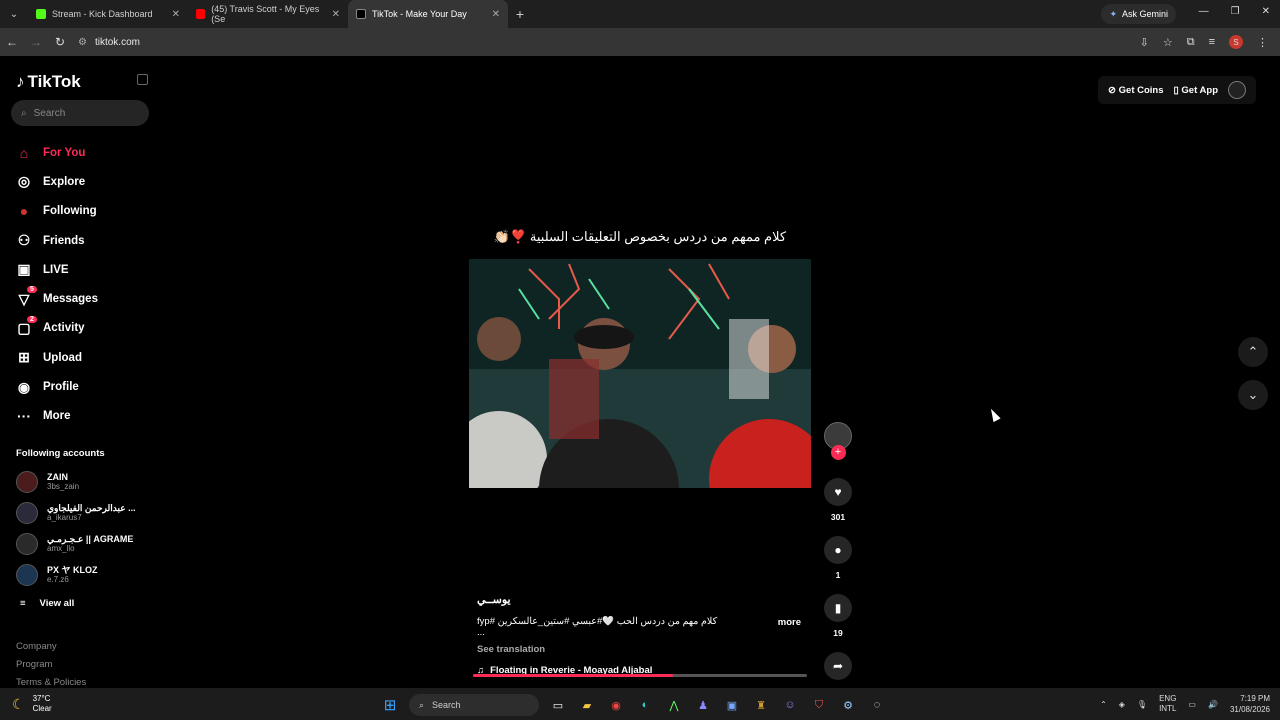 The image size is (1280, 720). Describe the element at coordinates (1191, 42) in the screenshot. I see `extensions-icon: ⧉` at that location.